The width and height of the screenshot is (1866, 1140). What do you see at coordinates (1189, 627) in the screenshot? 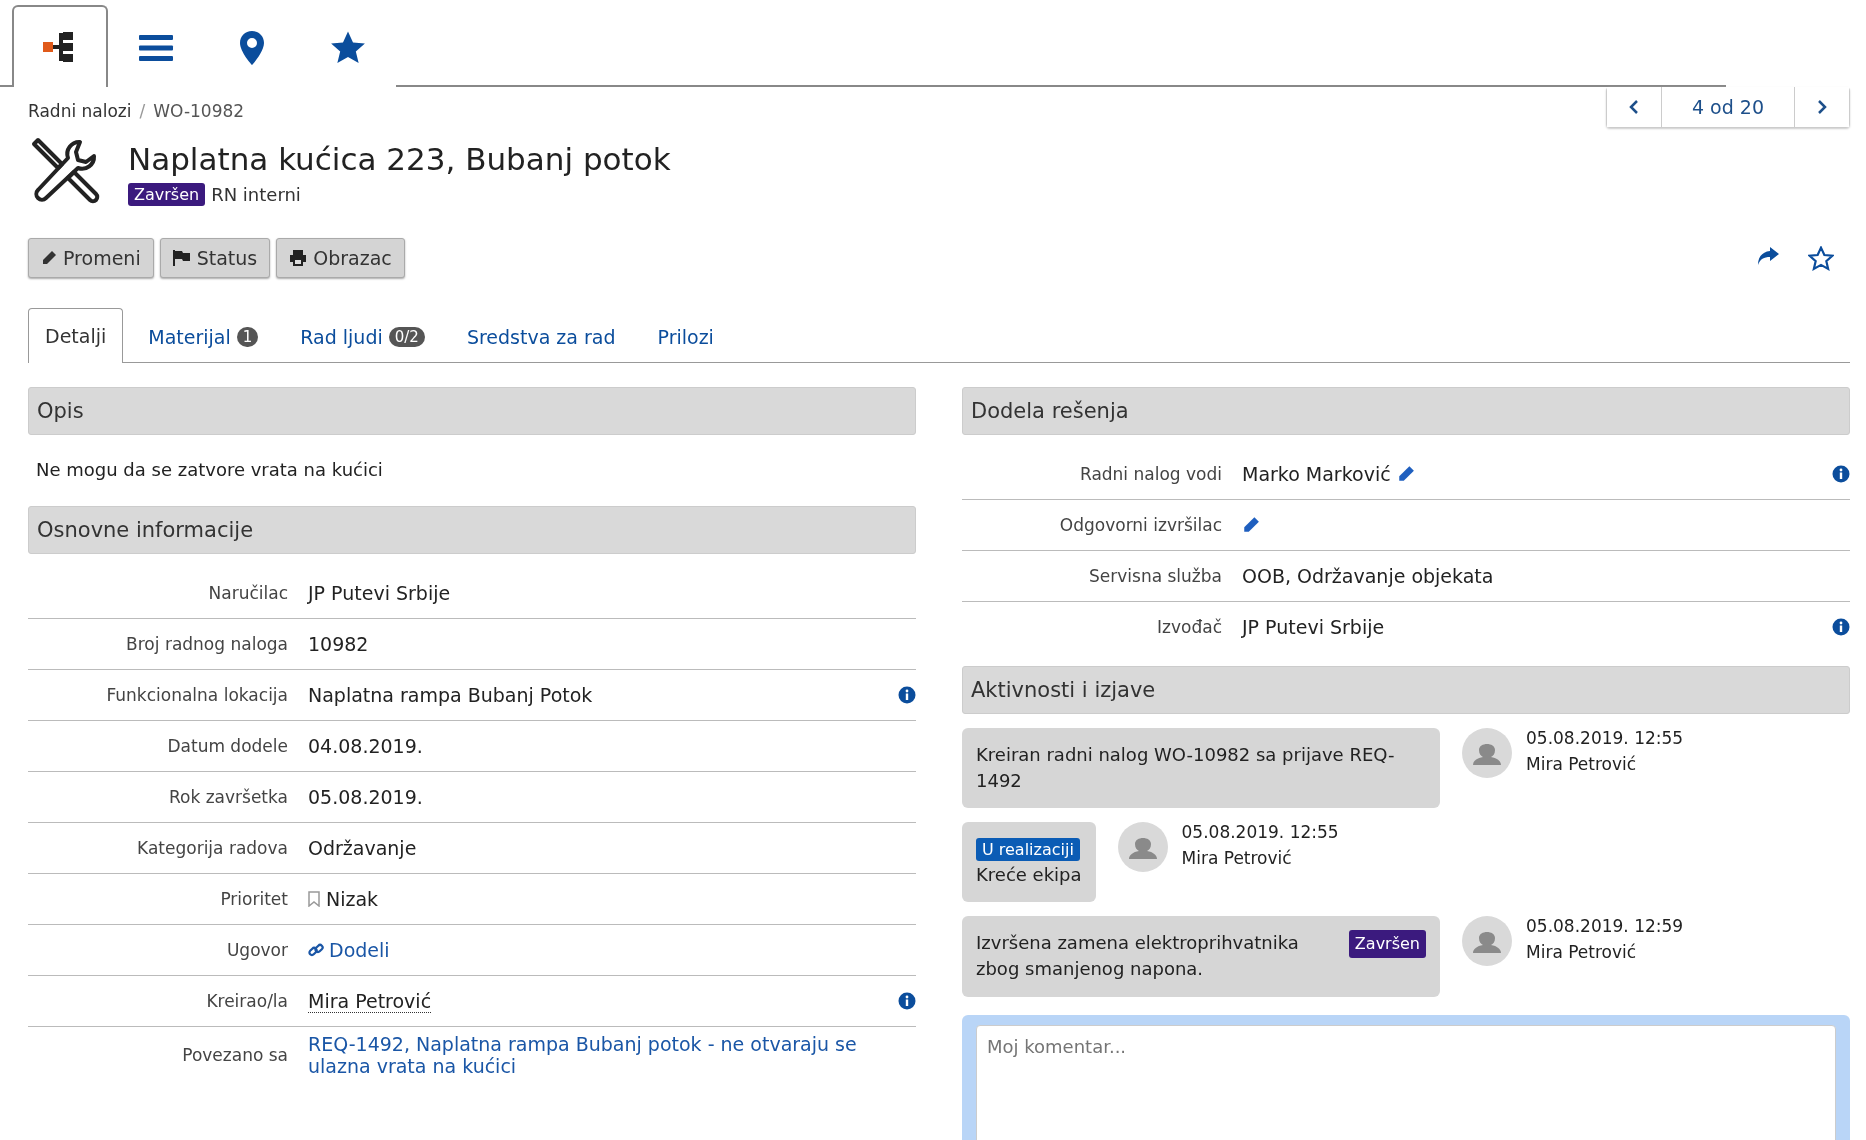
I see `field-label: Izvođač` at bounding box center [1189, 627].